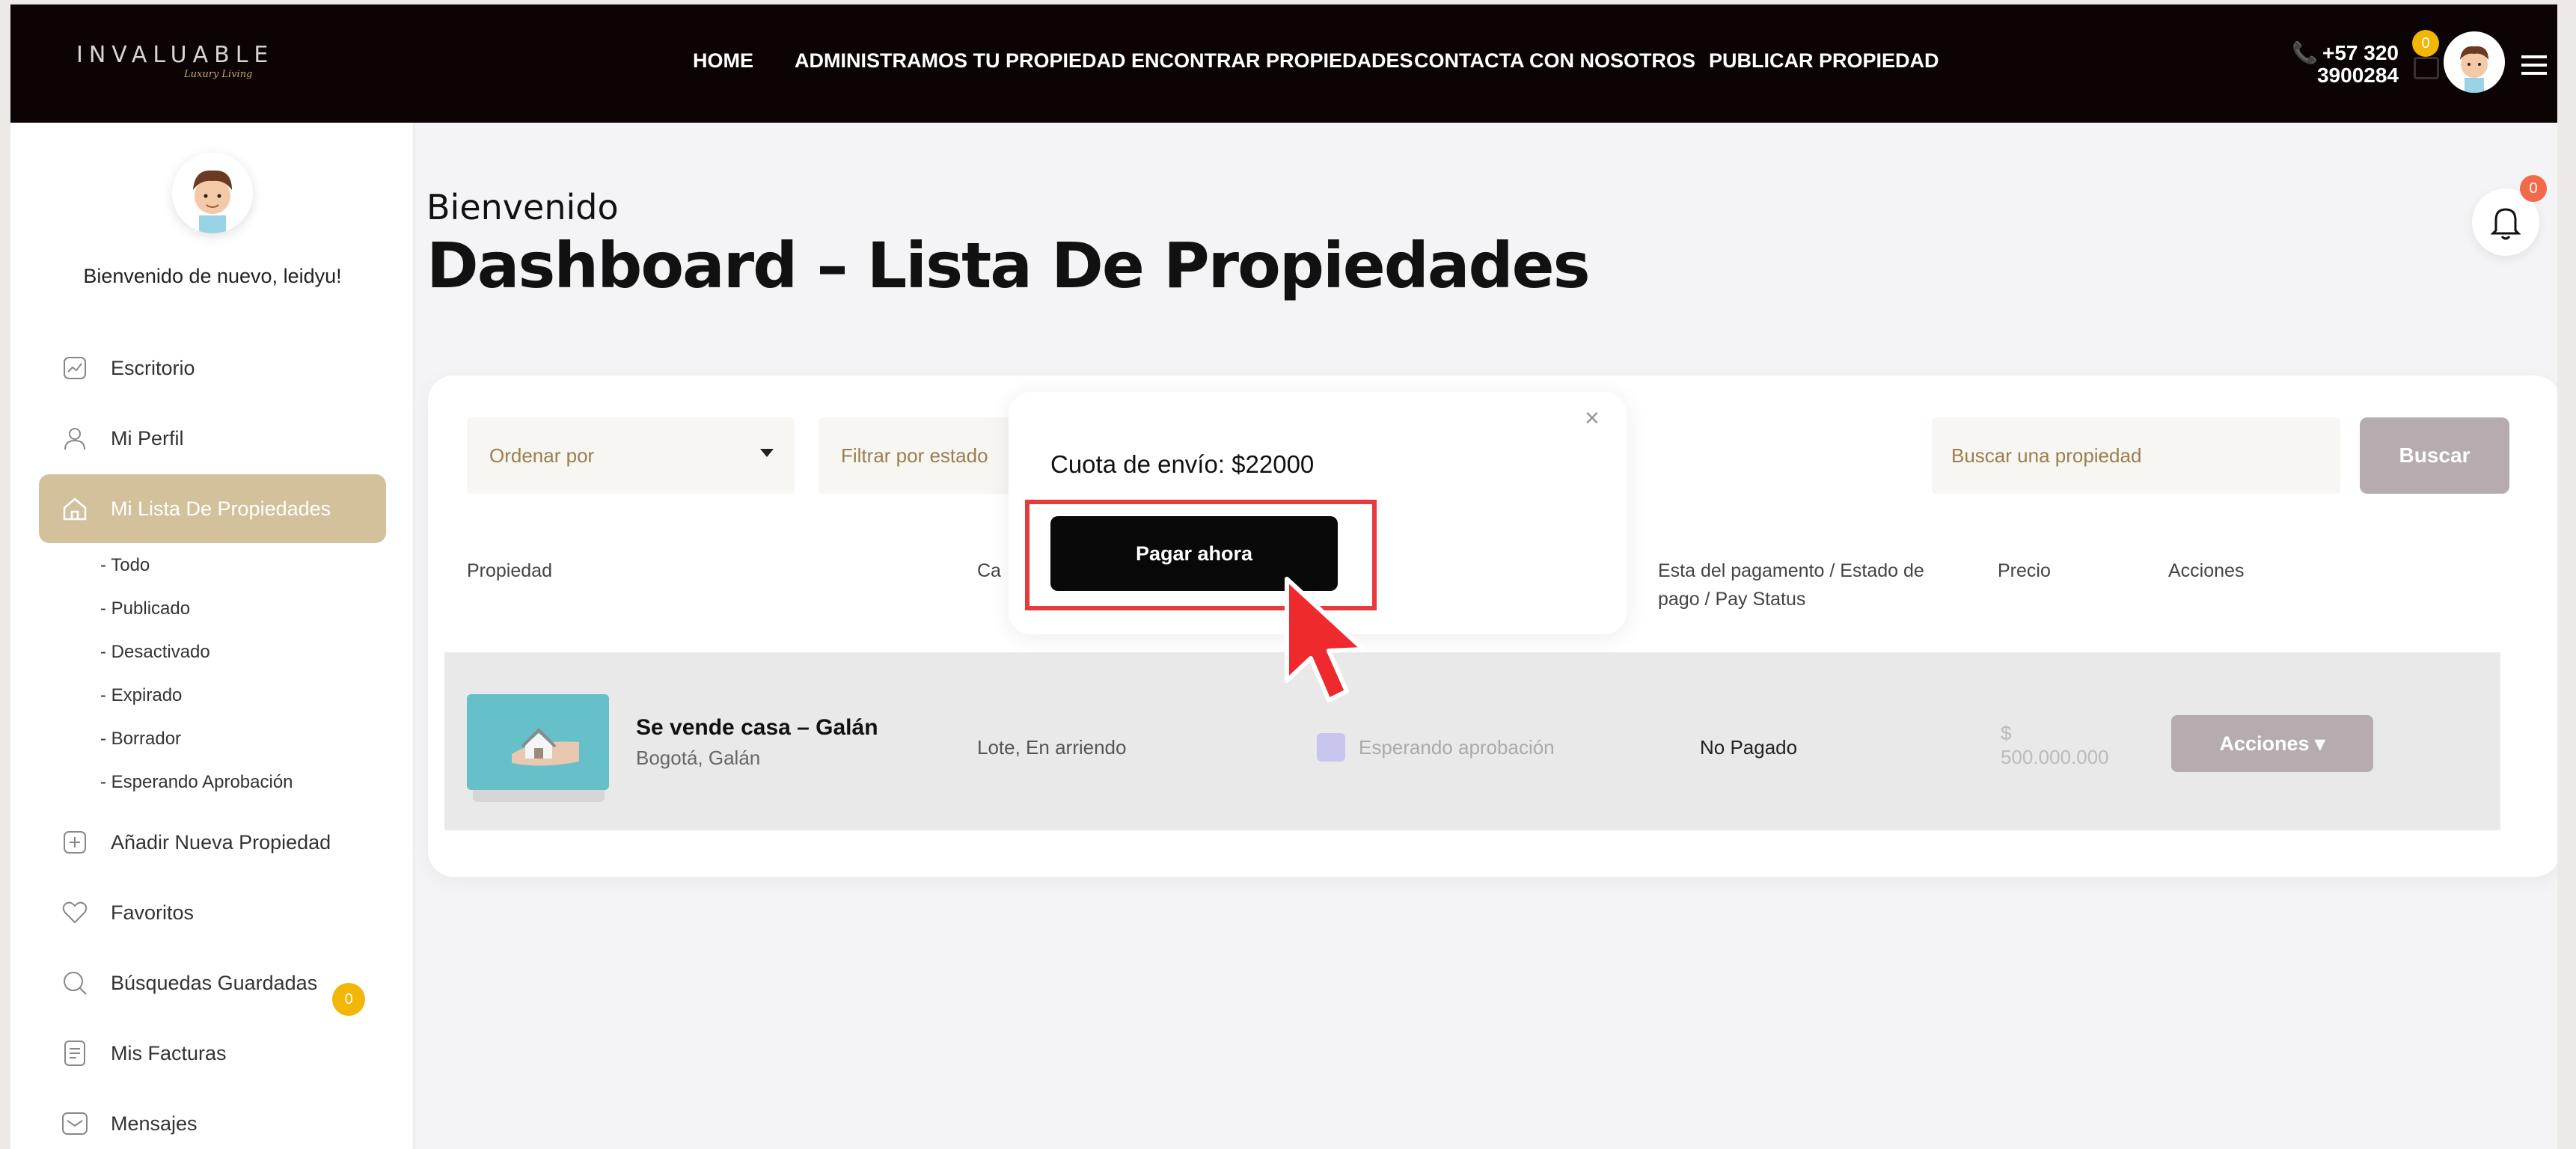  What do you see at coordinates (538, 742) in the screenshot?
I see `property-thumbnail` at bounding box center [538, 742].